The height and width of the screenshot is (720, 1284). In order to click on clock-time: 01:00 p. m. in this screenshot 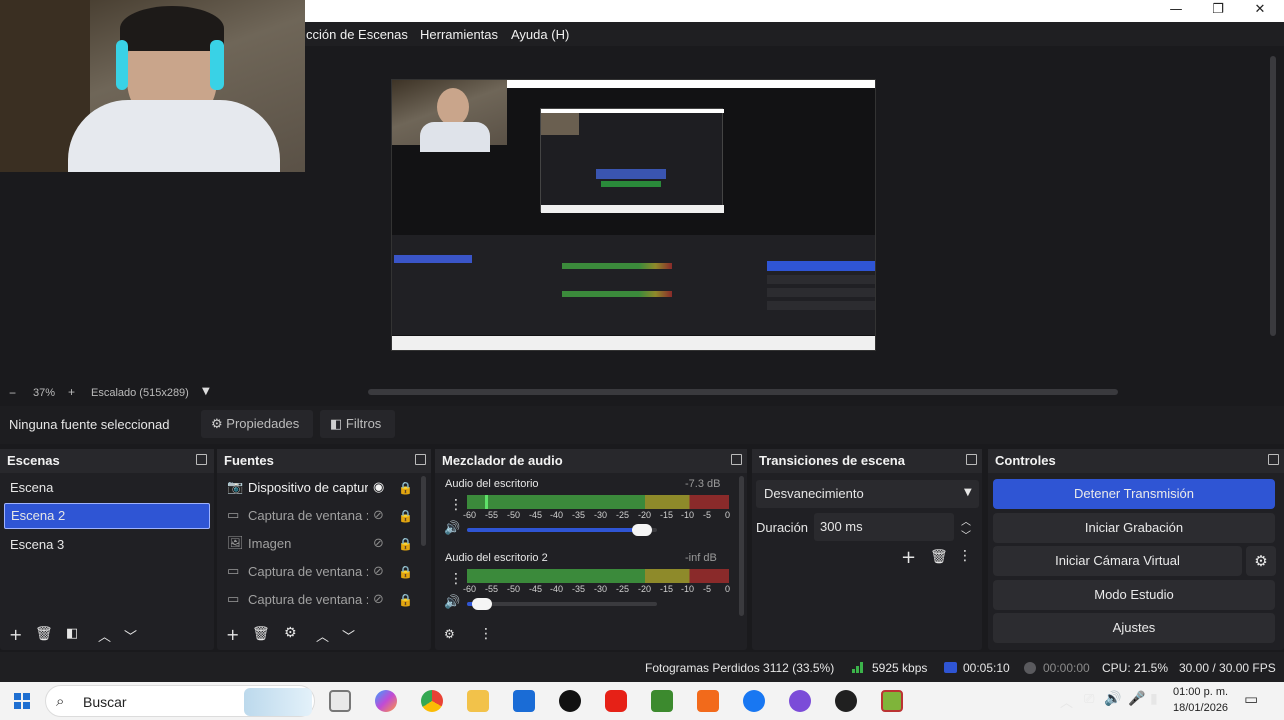, I will do `click(1200, 692)`.